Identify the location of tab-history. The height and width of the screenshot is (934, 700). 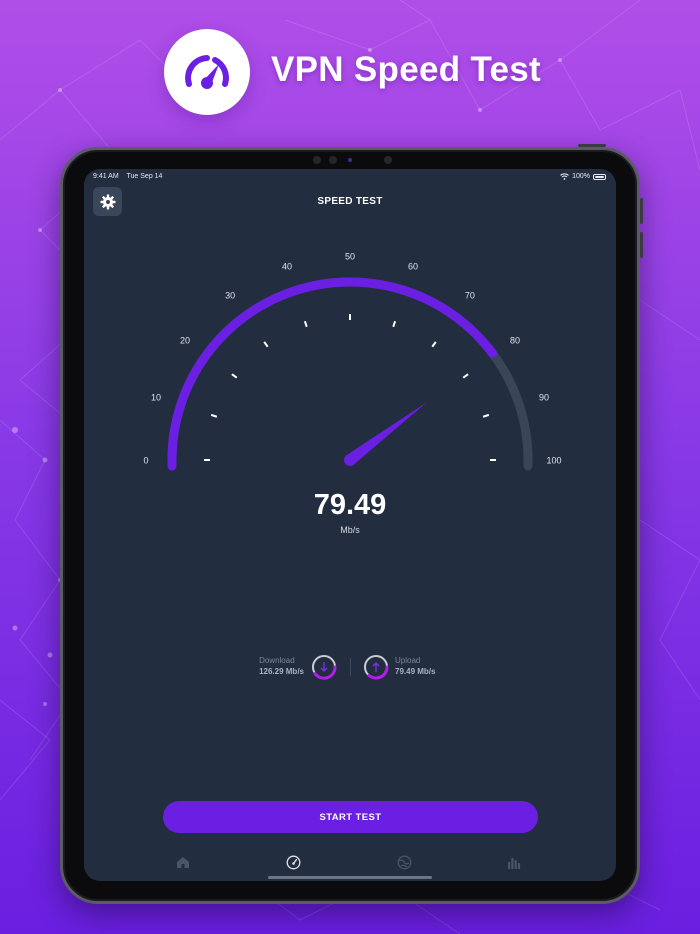
(514, 862).